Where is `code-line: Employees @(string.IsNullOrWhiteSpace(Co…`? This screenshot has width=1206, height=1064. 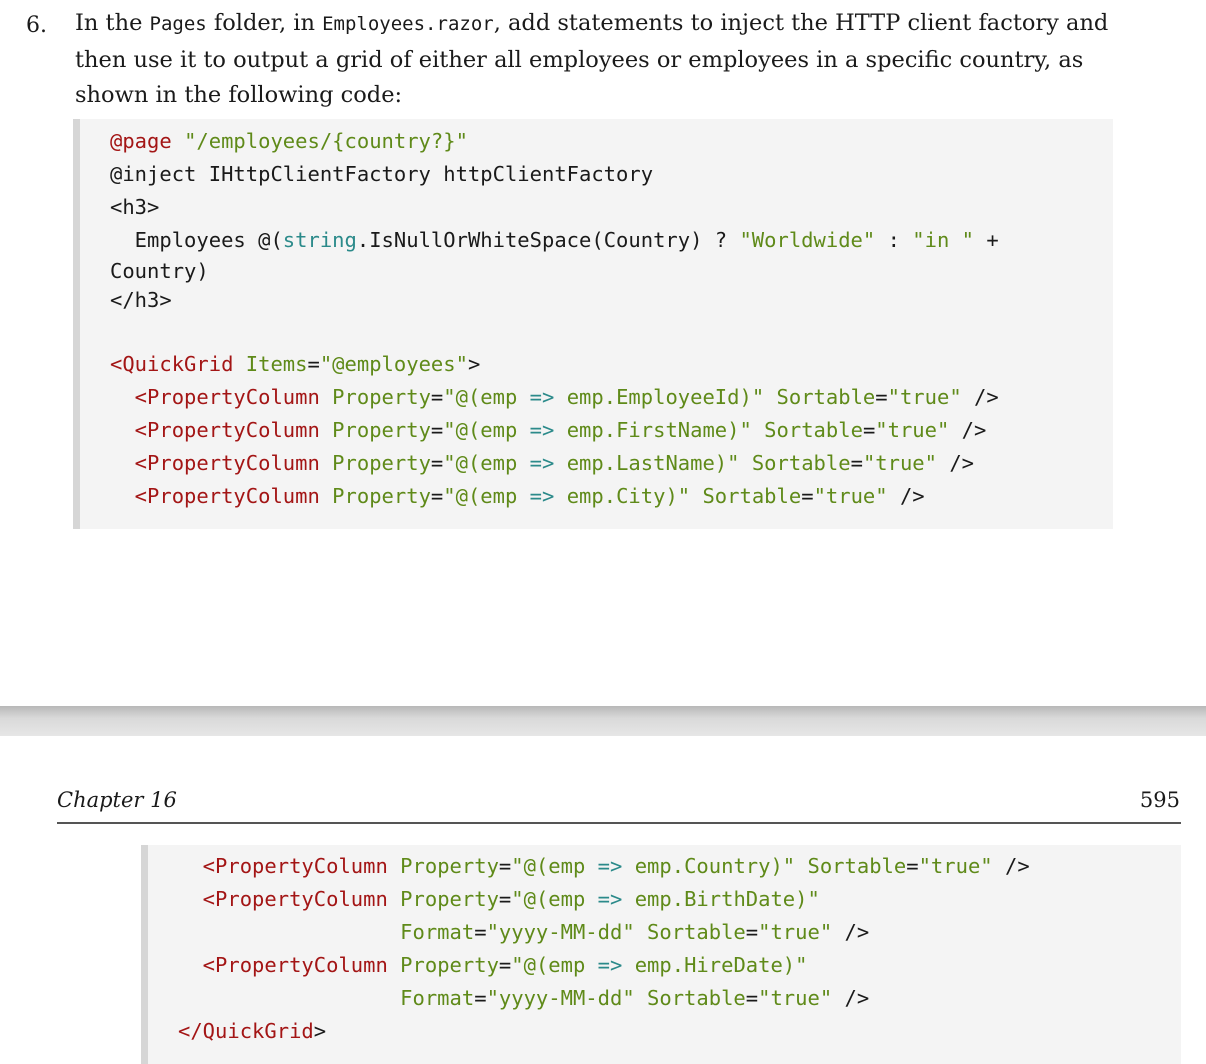
code-line: Employees @(string.IsNullOrWhiteSpace(Co… is located at coordinates (611, 240).